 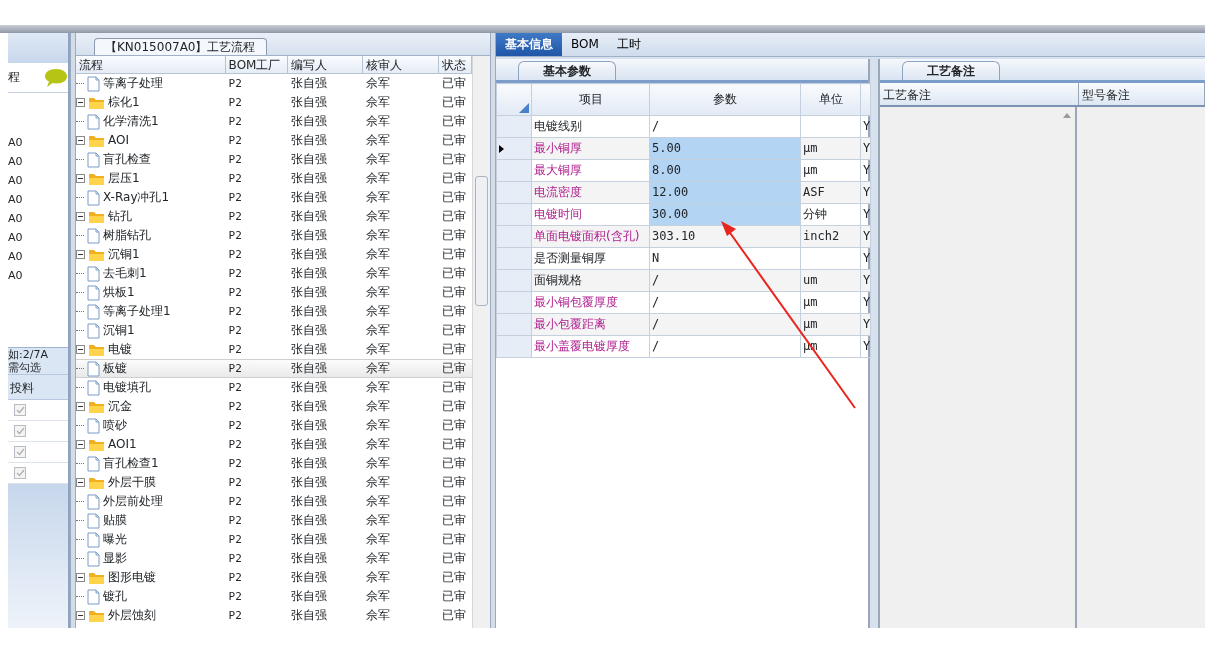 What do you see at coordinates (514, 148) in the screenshot?
I see `row-indicator` at bounding box center [514, 148].